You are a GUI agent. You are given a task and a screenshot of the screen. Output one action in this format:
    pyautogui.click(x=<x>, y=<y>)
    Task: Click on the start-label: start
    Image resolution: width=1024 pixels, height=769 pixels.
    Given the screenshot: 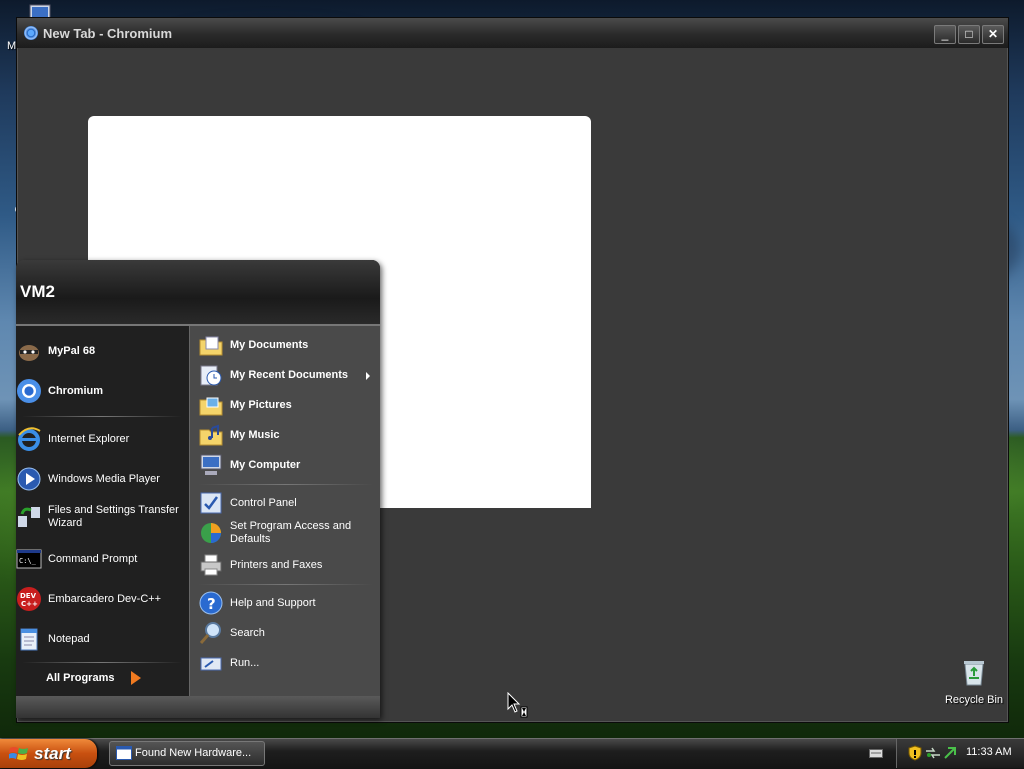 What is the action you would take?
    pyautogui.click(x=52, y=753)
    